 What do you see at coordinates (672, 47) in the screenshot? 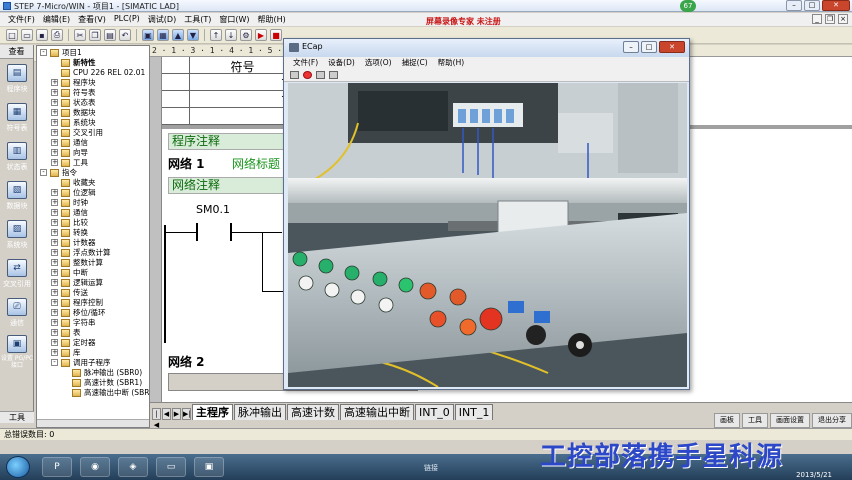
I see `ecap-close-button: ✕` at bounding box center [672, 47].